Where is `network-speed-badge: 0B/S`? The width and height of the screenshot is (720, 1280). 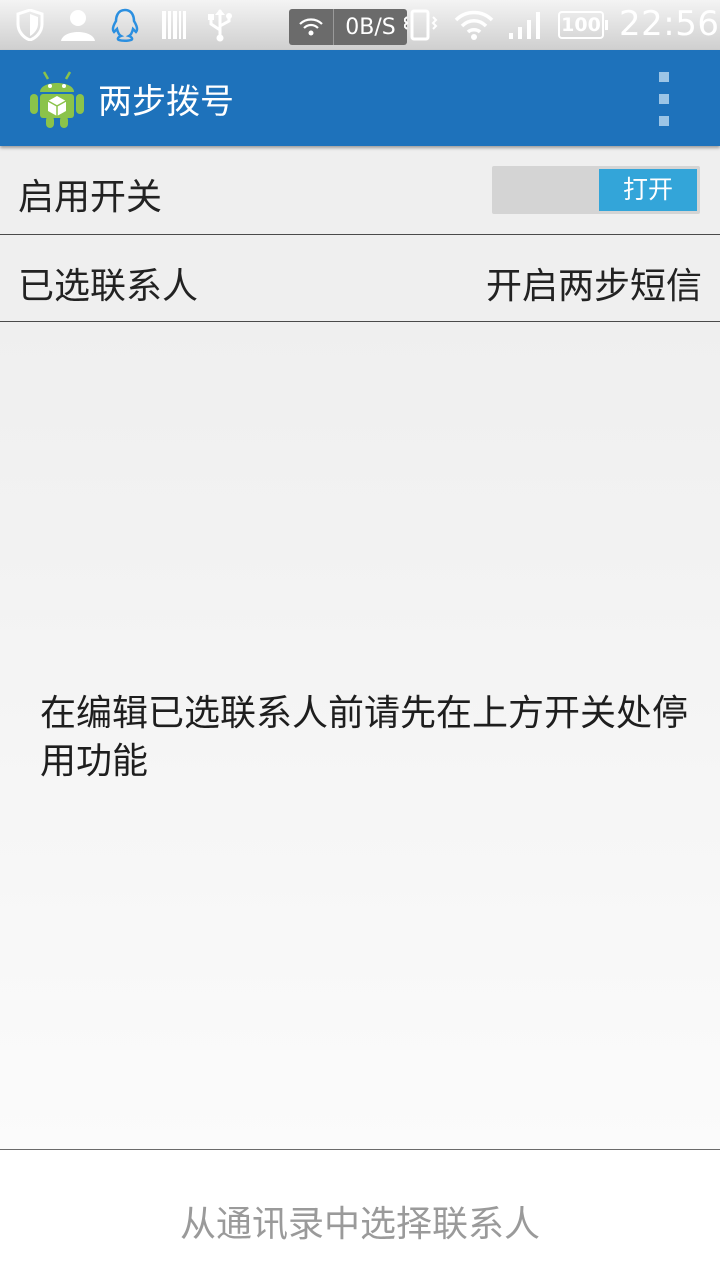 network-speed-badge: 0B/S is located at coordinates (348, 27).